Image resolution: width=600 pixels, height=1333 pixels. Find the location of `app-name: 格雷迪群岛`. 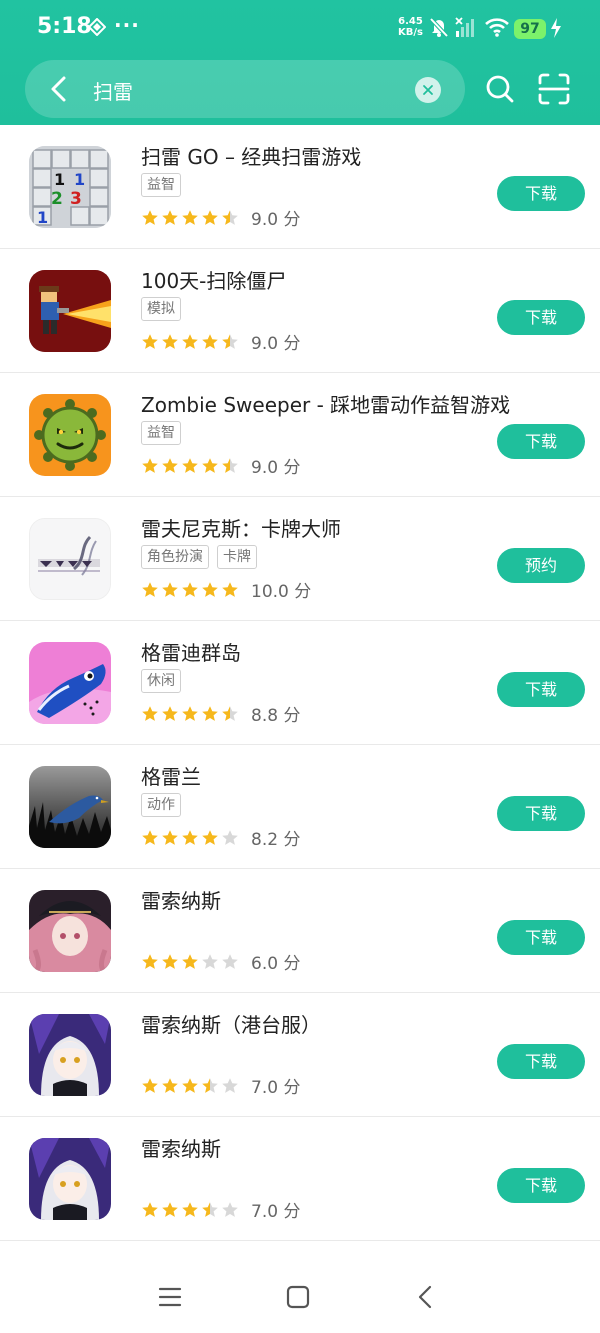

app-name: 格雷迪群岛 is located at coordinates (191, 653).